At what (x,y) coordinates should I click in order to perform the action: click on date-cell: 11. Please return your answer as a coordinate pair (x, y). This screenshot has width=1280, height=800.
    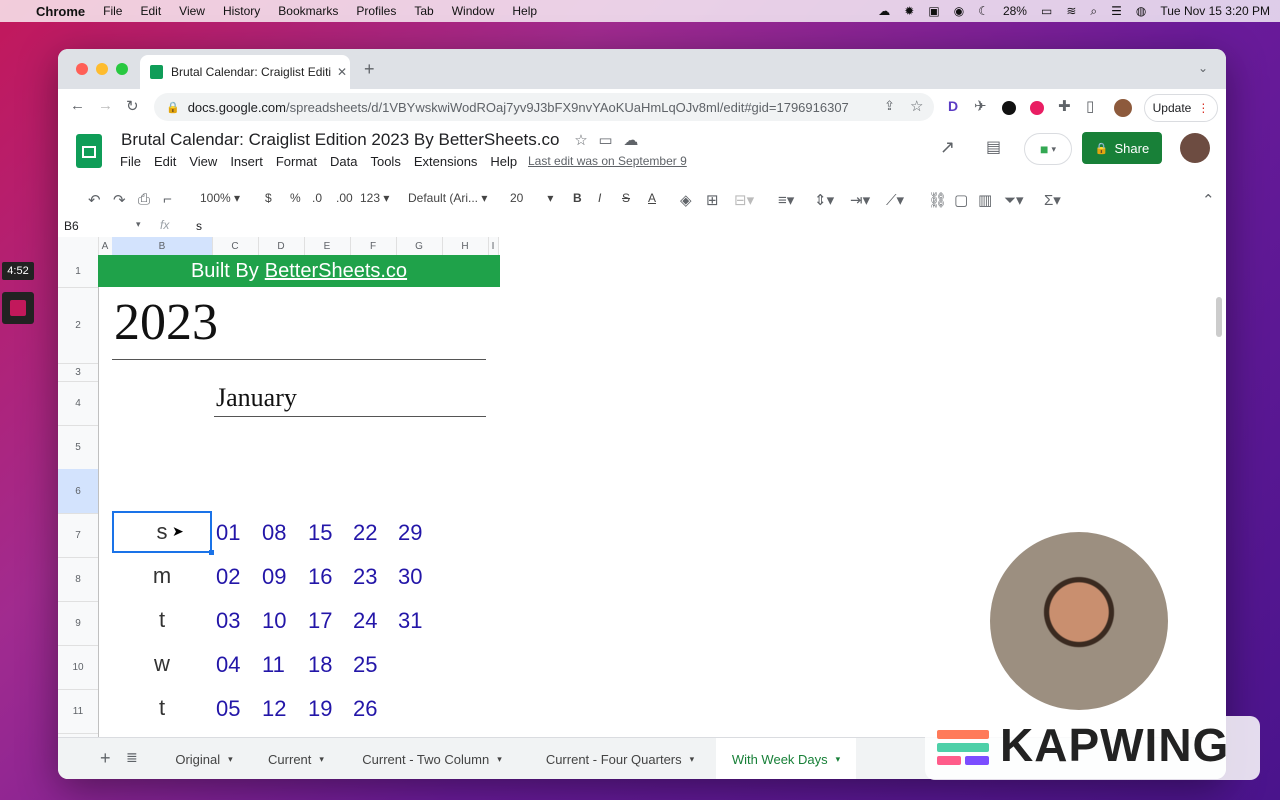
    Looking at the image, I should click on (273, 665).